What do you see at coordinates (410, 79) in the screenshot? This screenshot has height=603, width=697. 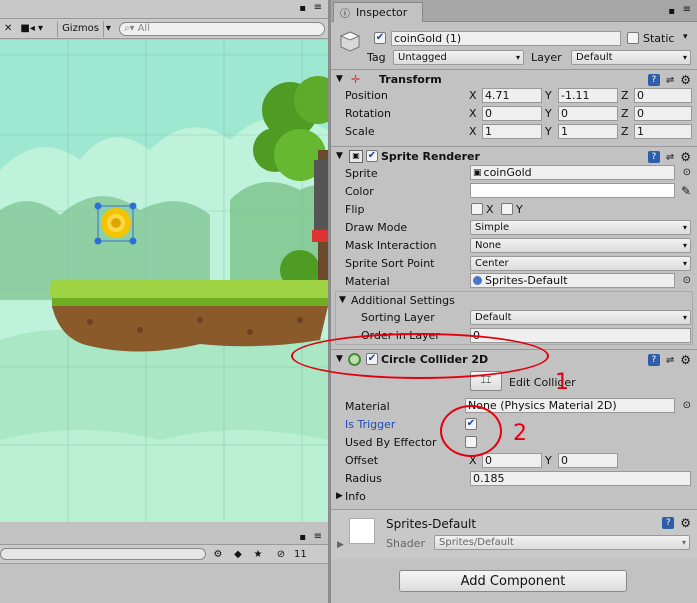 I see `transform-title: Transform` at bounding box center [410, 79].